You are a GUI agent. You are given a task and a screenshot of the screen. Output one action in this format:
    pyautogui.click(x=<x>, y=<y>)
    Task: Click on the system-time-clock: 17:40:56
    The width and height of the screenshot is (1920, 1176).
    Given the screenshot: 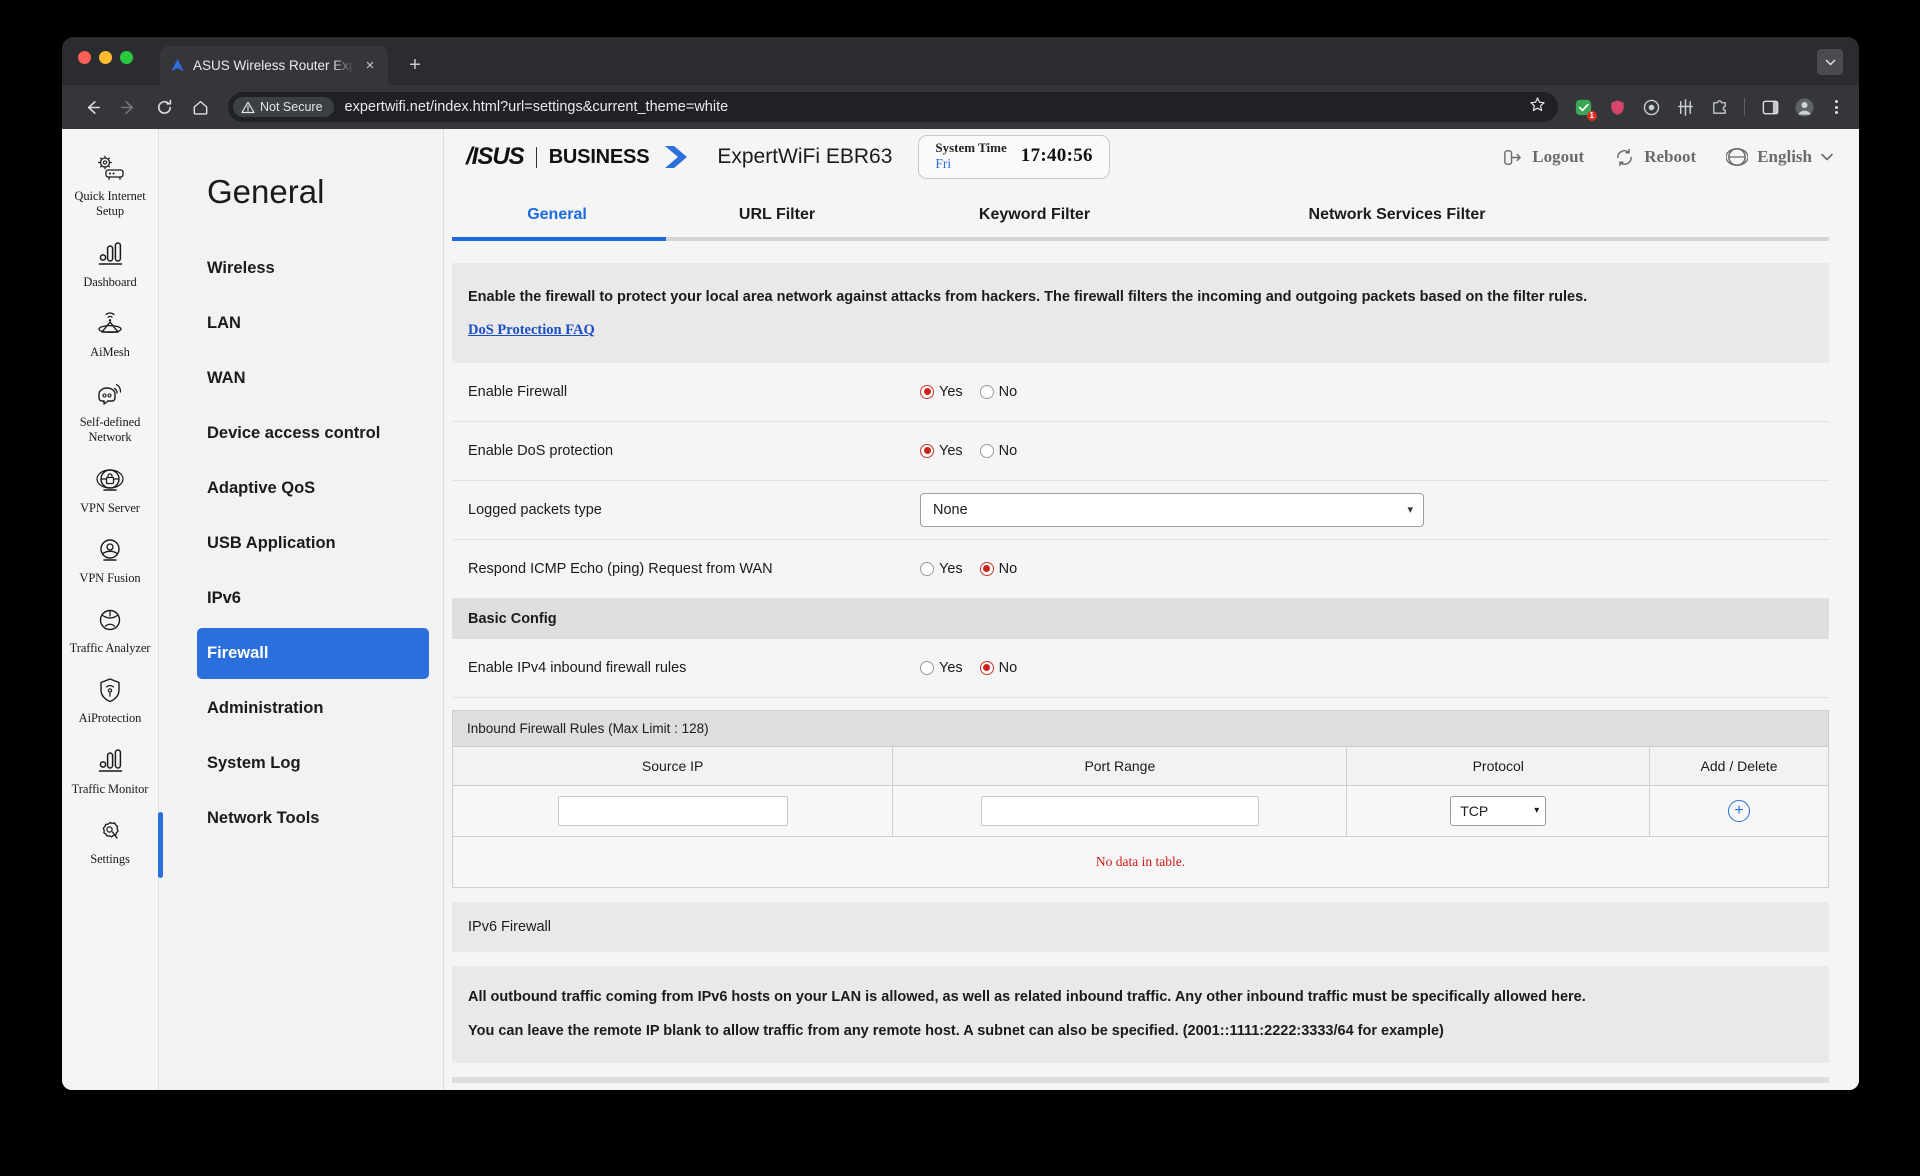 What is the action you would take?
    pyautogui.click(x=1056, y=156)
    